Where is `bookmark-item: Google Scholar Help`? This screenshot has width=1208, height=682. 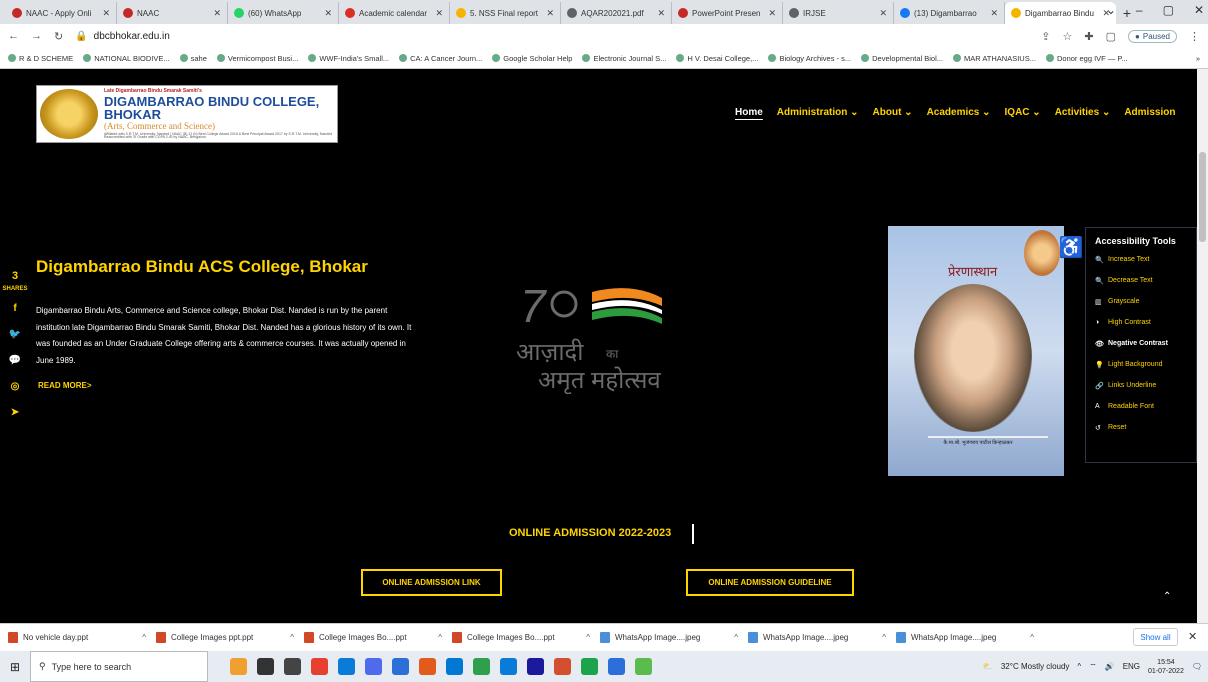
bookmark-item: Google Scholar Help is located at coordinates (532, 58).